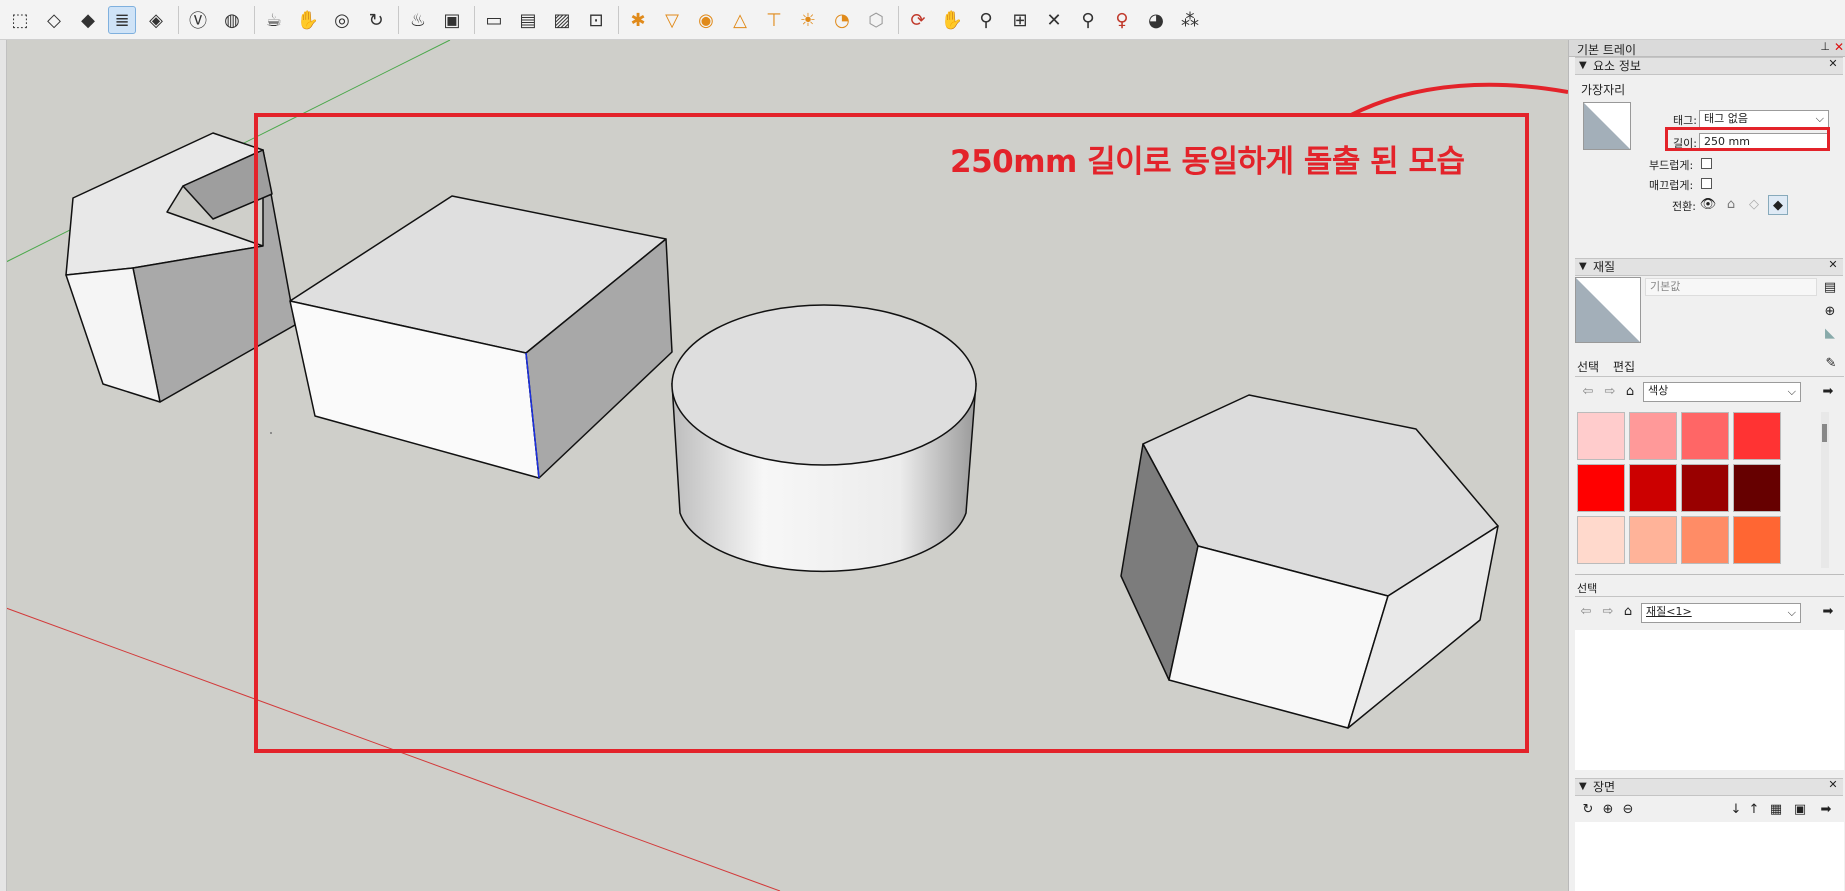 The image size is (1845, 891). Describe the element at coordinates (638, 20) in the screenshot. I see `light-settings-icon: ✱` at that location.